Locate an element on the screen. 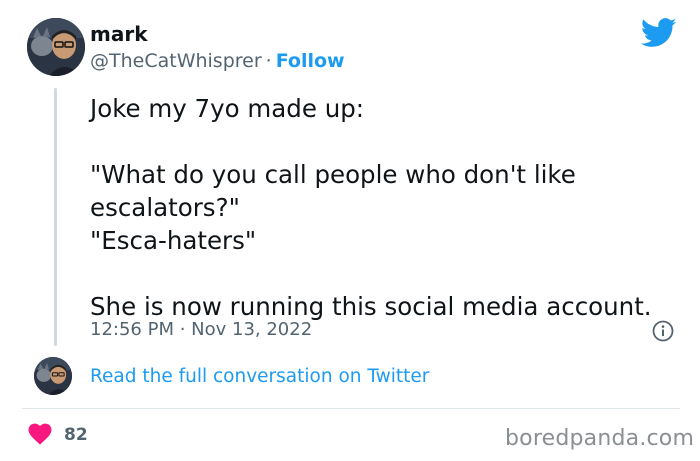 Image resolution: width=700 pixels, height=461 pixels. divider is located at coordinates (351, 408).